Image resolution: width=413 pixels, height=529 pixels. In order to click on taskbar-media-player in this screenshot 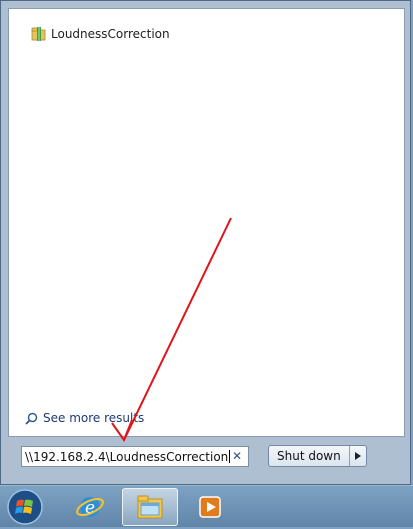, I will do `click(210, 507)`.